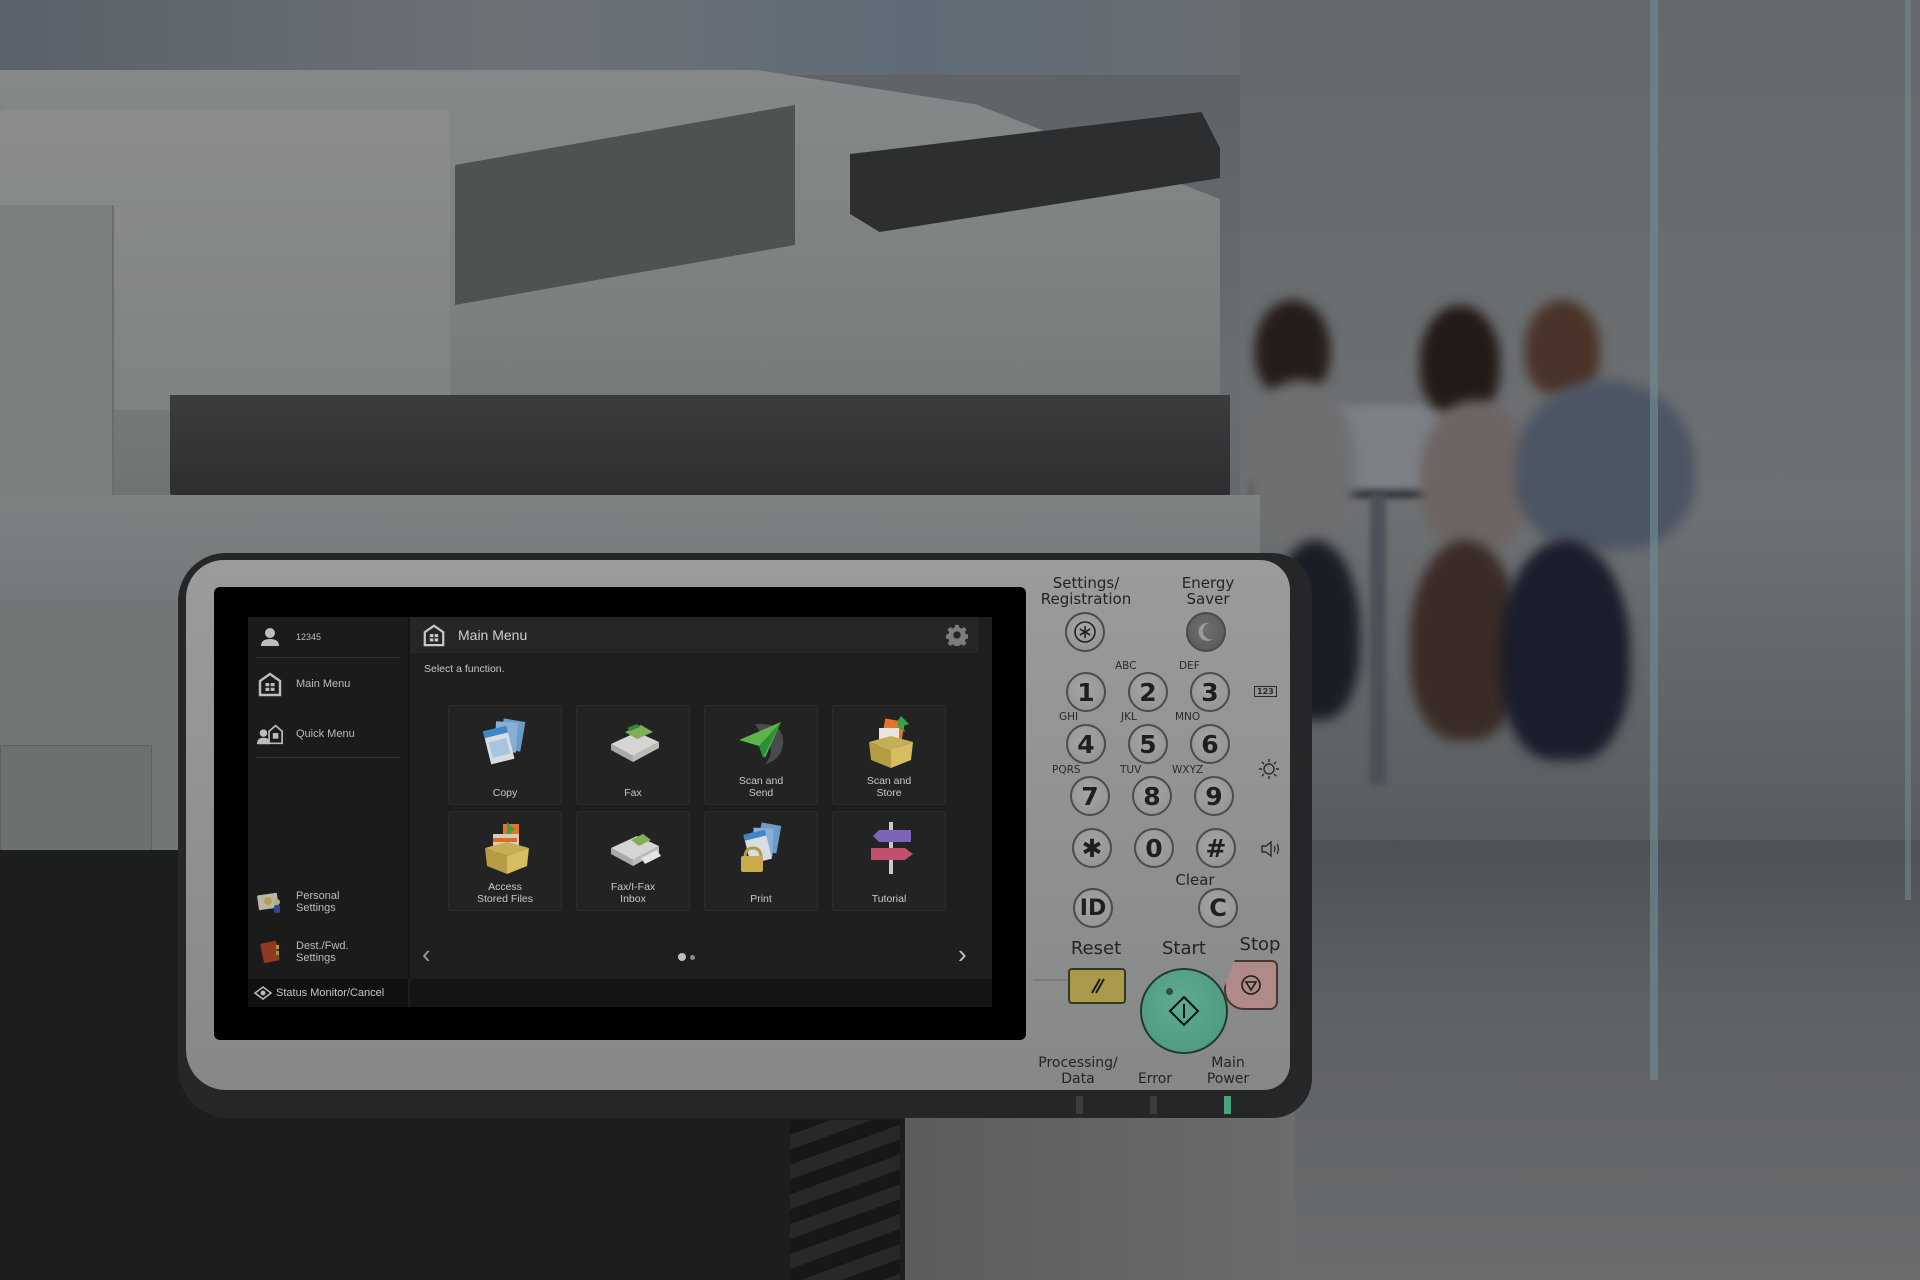 The height and width of the screenshot is (1280, 1920). I want to click on fax-inbox-icon, so click(635, 848).